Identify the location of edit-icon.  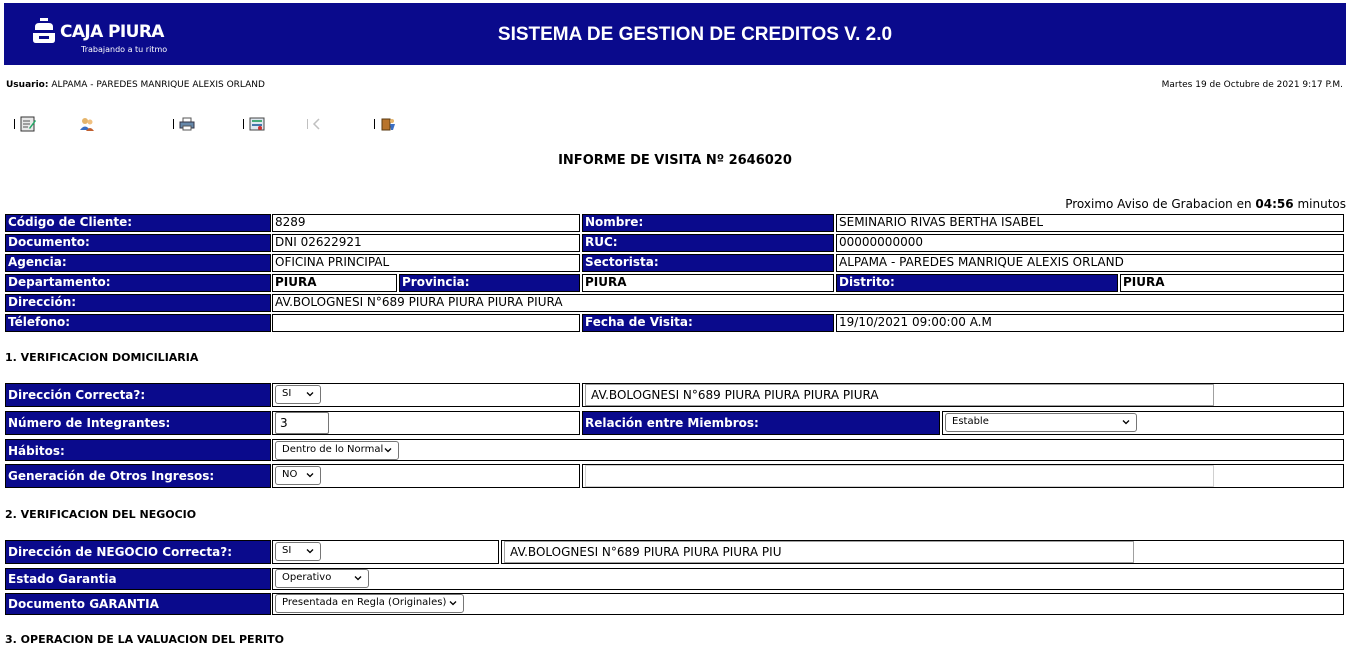
(28, 124).